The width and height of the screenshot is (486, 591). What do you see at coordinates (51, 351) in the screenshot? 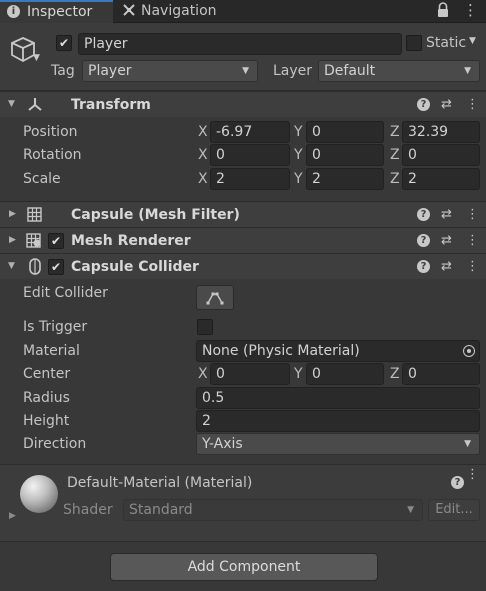
I see `material-label: Material` at bounding box center [51, 351].